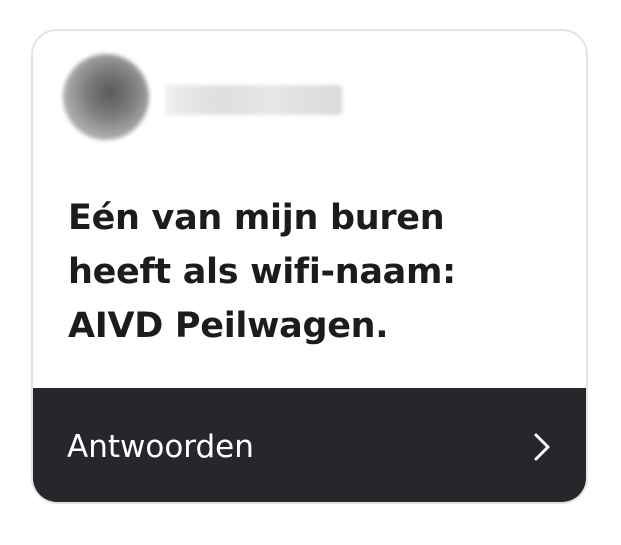  What do you see at coordinates (160, 447) in the screenshot?
I see `reply-label: Antwoorden` at bounding box center [160, 447].